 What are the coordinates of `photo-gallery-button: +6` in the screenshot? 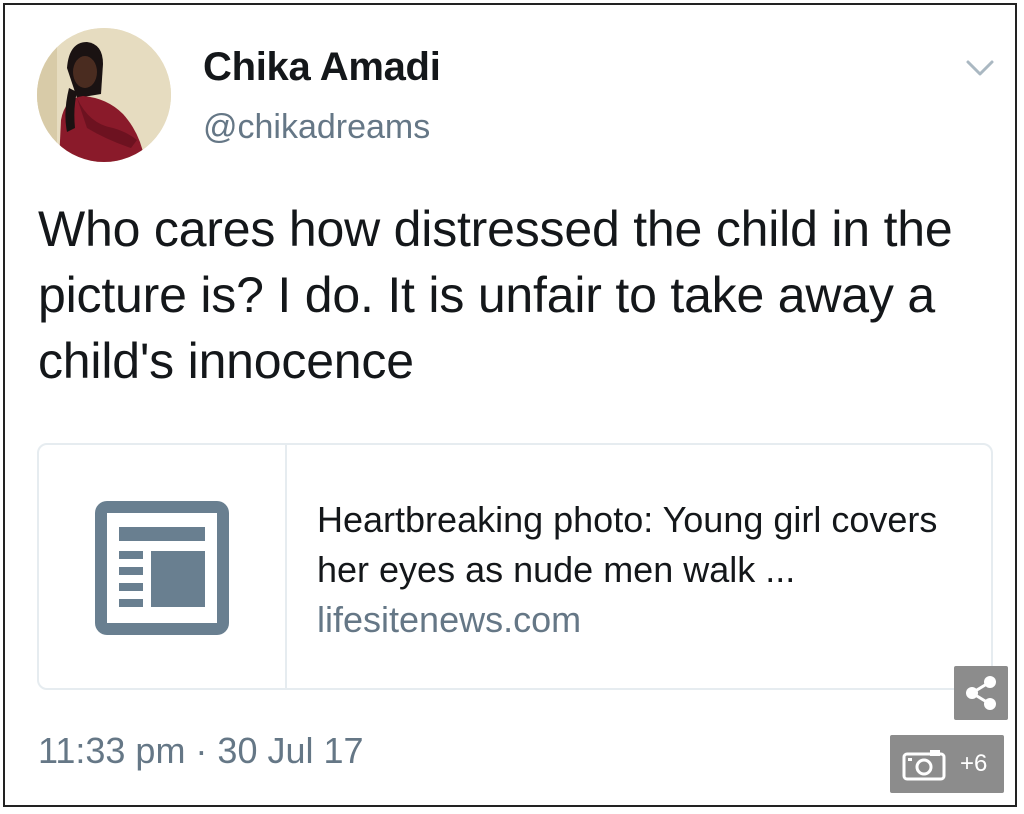 It's located at (947, 764).